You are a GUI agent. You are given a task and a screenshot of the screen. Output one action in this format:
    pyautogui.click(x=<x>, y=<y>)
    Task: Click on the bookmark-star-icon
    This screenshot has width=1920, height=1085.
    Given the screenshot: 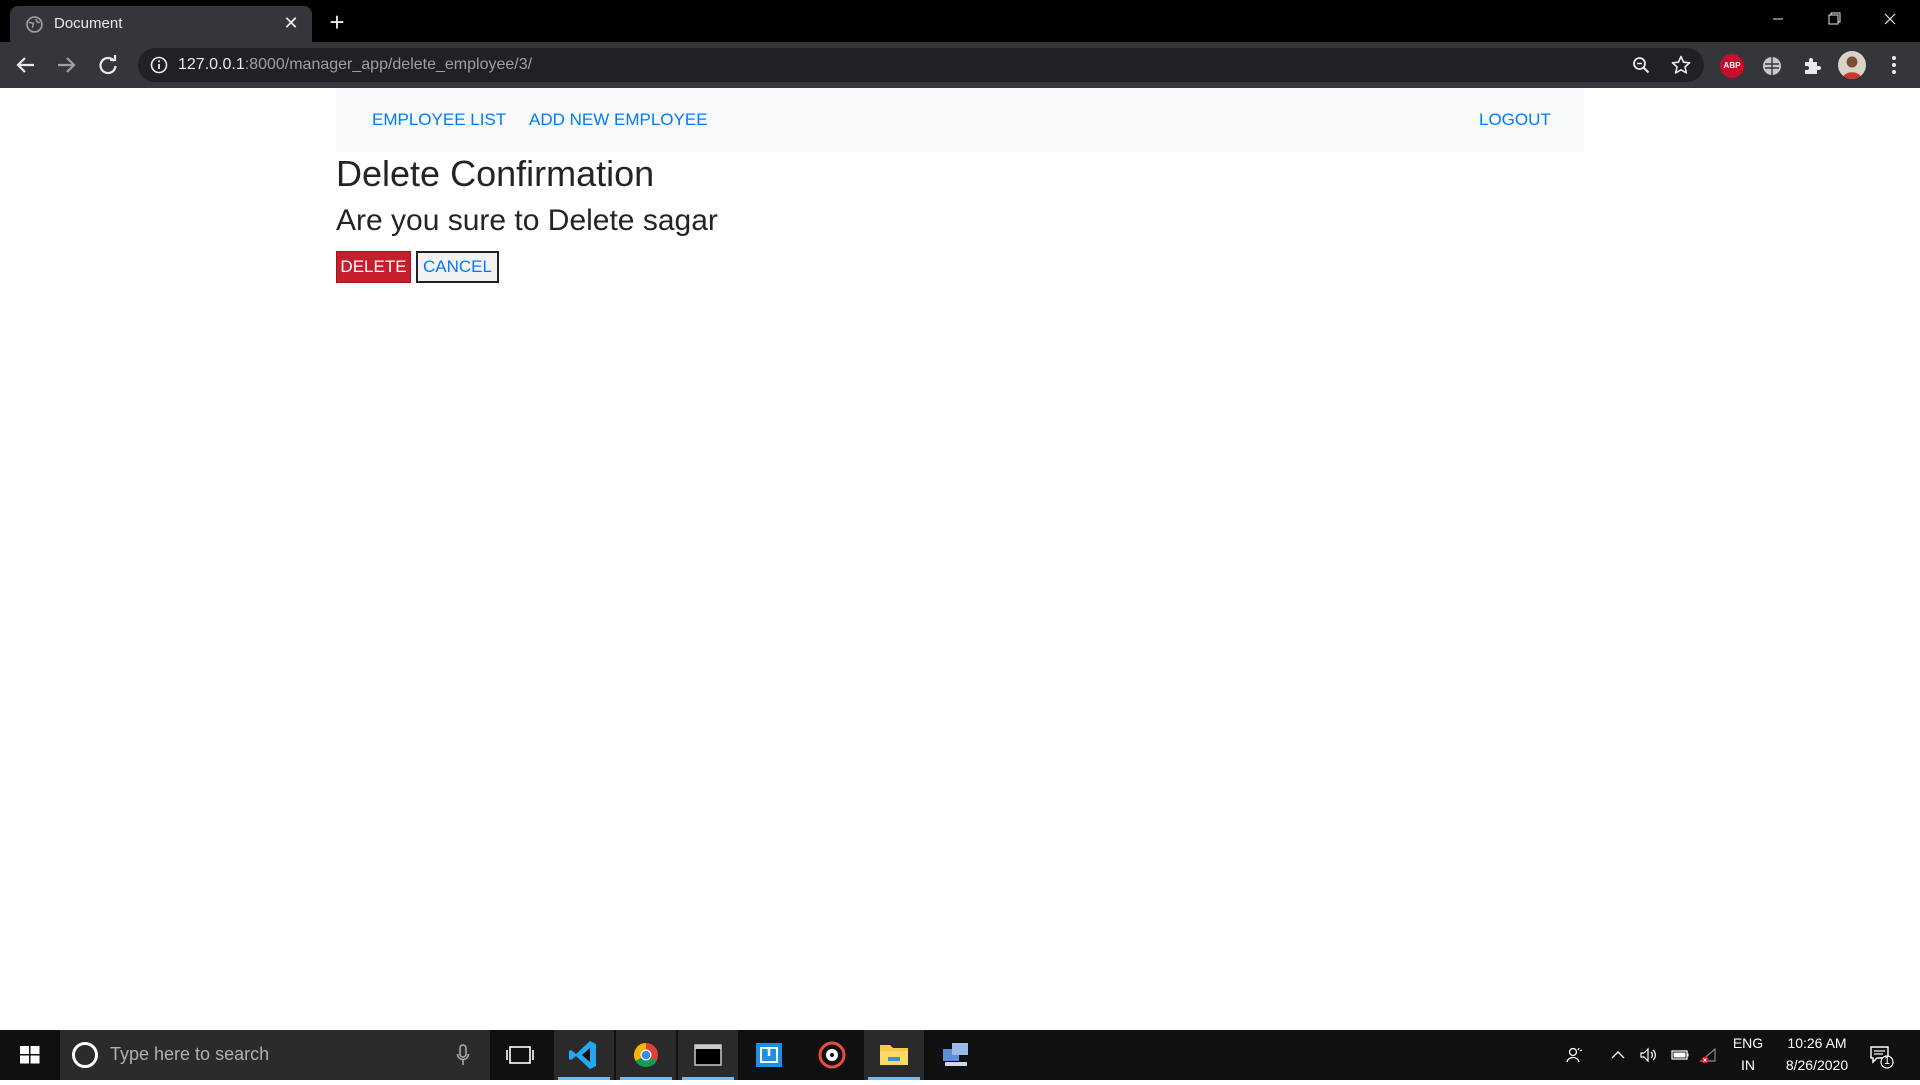 What is the action you would take?
    pyautogui.click(x=1681, y=65)
    